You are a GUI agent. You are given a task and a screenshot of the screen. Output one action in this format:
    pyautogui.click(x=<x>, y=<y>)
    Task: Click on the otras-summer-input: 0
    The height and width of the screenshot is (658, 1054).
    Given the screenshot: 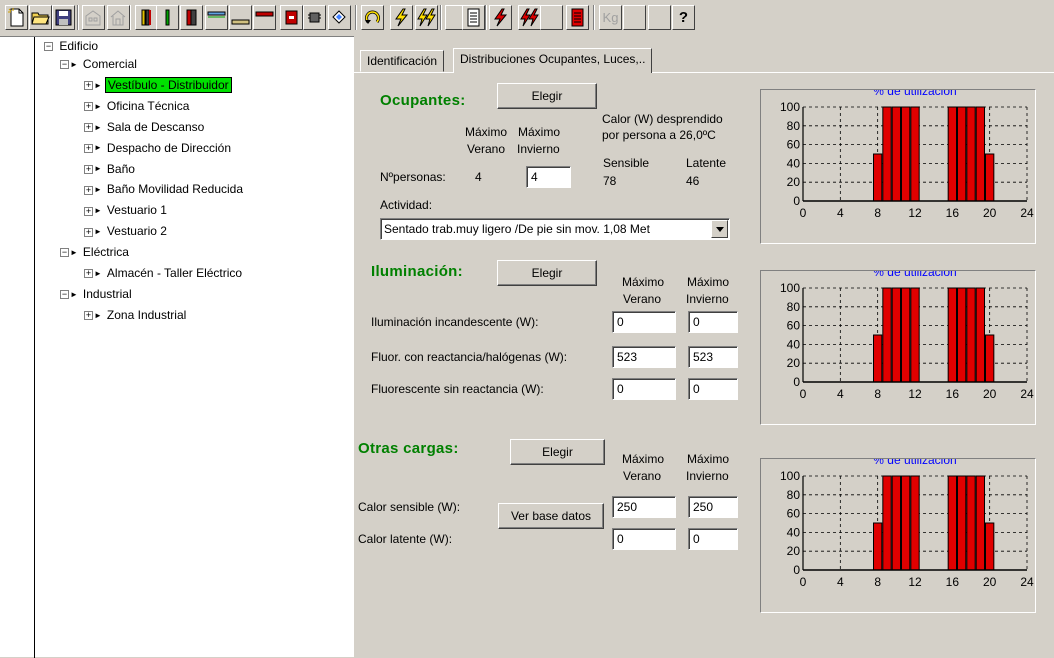 What is the action you would take?
    pyautogui.click(x=644, y=539)
    